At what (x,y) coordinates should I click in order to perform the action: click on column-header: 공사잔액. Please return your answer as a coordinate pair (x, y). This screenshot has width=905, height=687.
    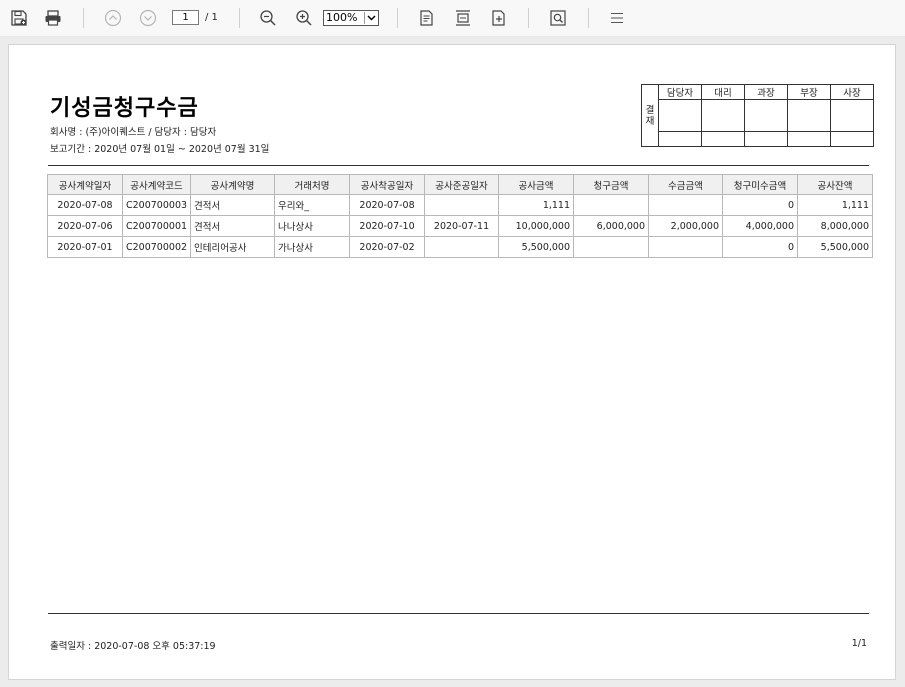
    Looking at the image, I should click on (835, 184).